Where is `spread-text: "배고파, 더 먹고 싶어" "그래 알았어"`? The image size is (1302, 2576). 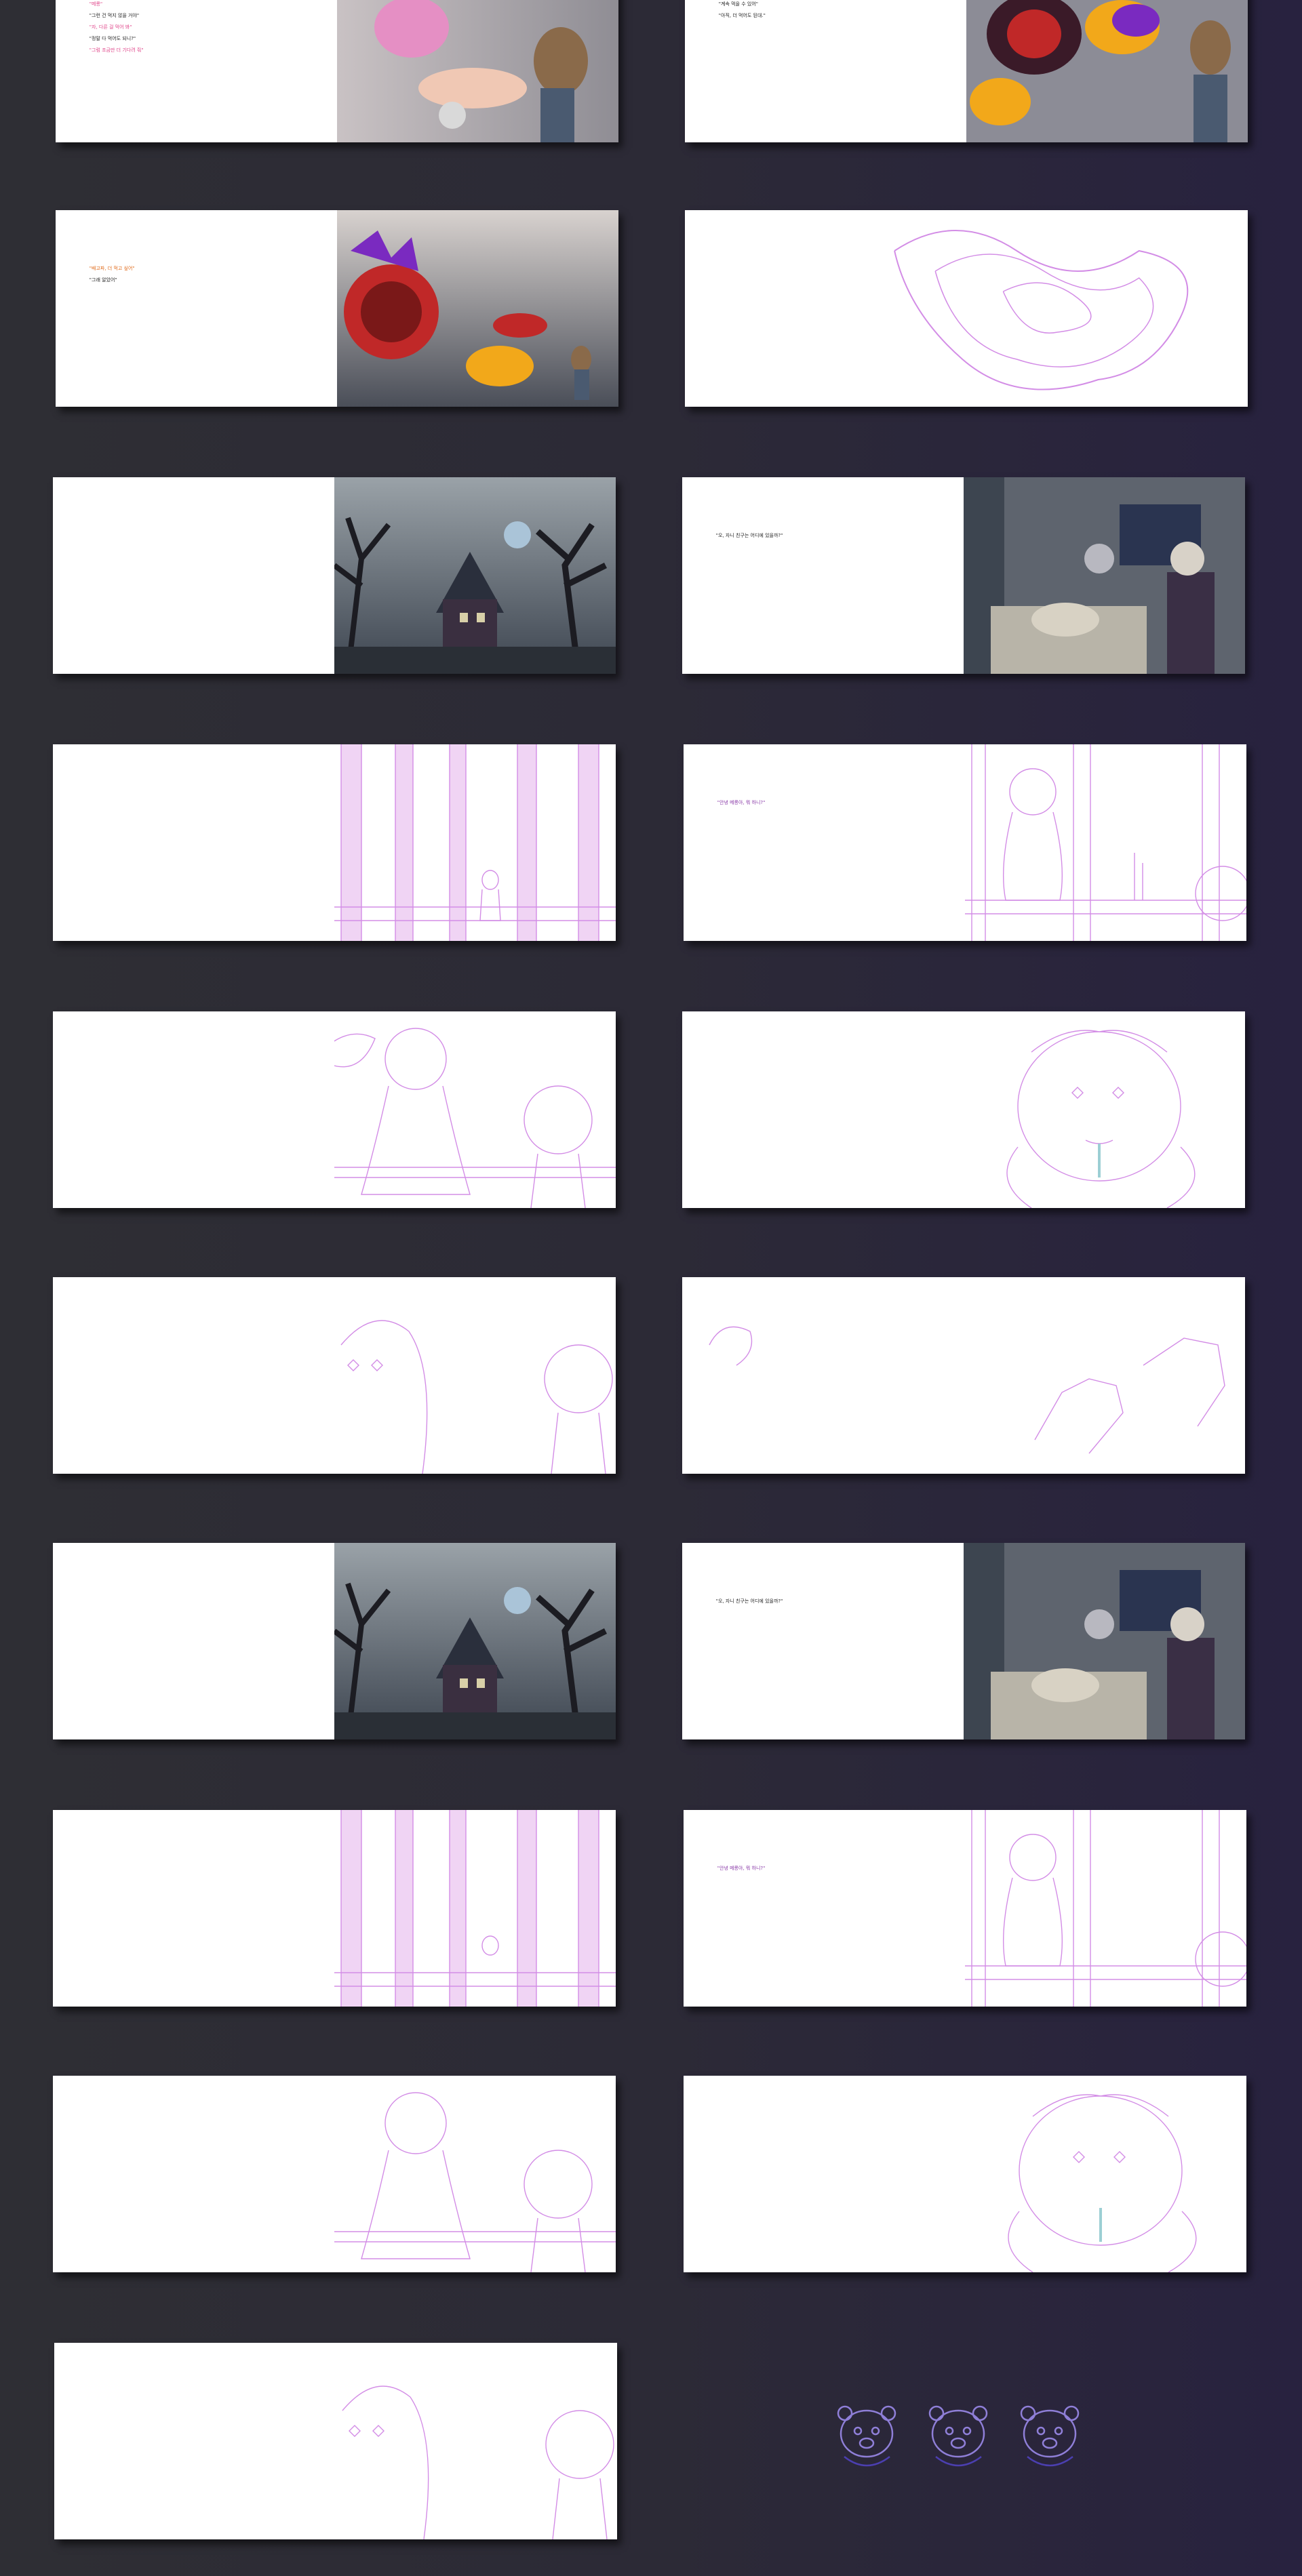
spread-text: "배고파, 더 먹고 싶어" "그래 알았어" is located at coordinates (196, 276).